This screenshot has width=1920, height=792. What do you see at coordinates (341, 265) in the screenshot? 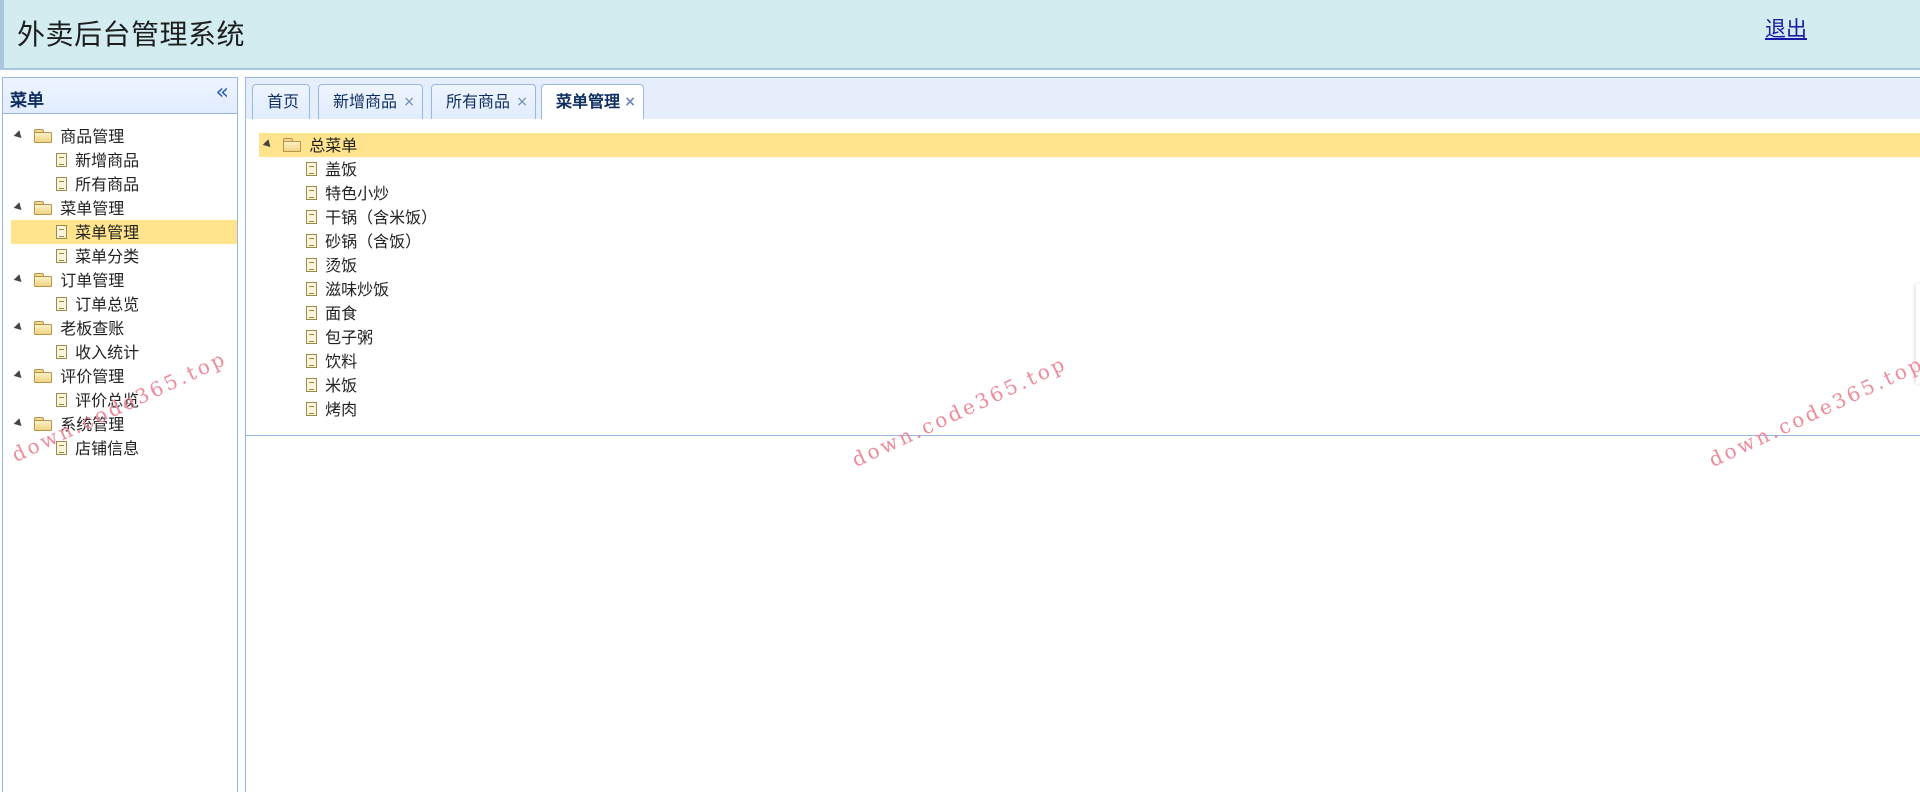
I see `menu-item-label: 烫饭` at bounding box center [341, 265].